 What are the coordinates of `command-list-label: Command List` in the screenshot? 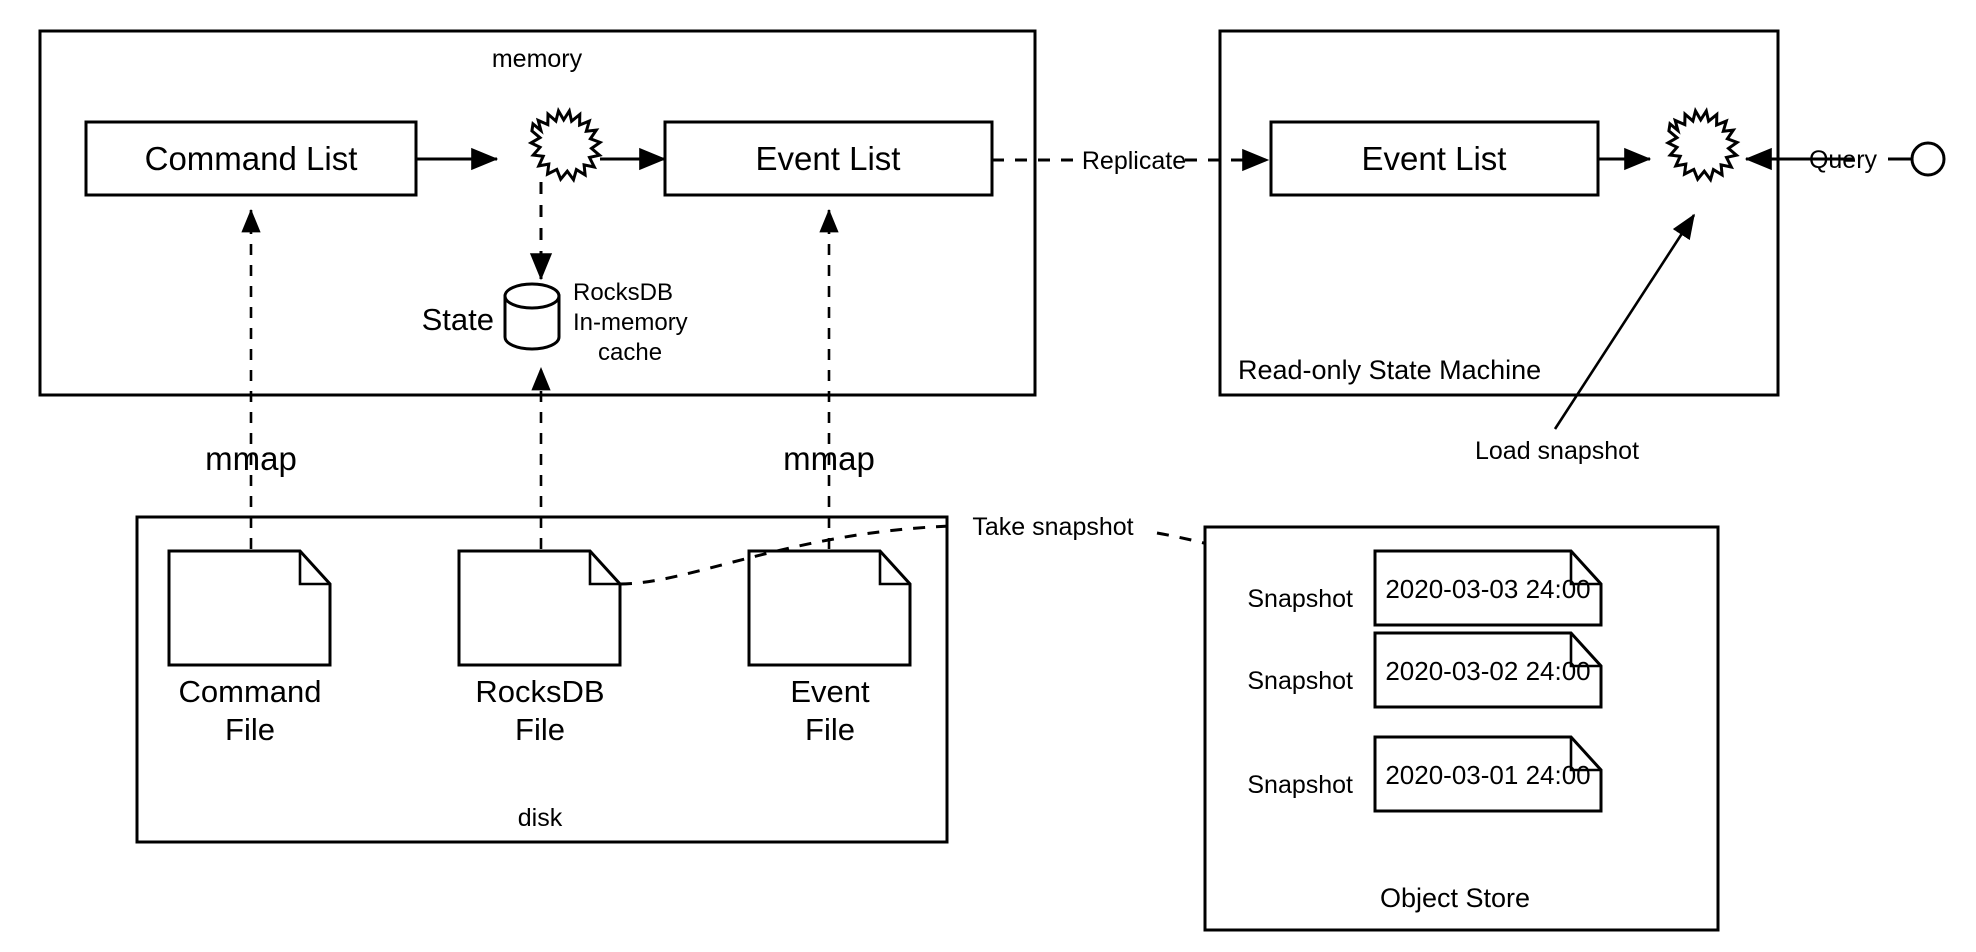 It's located at (251, 158).